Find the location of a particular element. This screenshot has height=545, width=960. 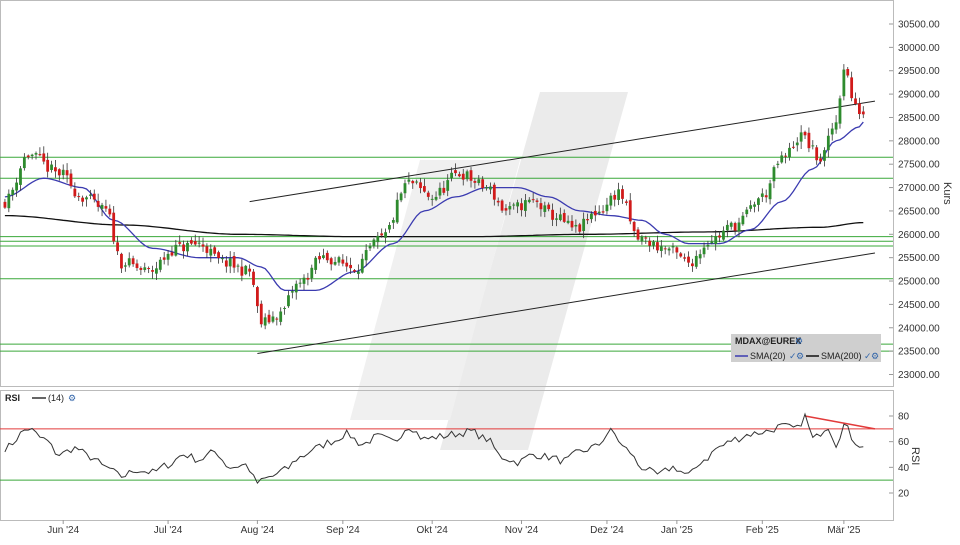

legend-sma200-settings-icon: ⚙ is located at coordinates (875, 356).